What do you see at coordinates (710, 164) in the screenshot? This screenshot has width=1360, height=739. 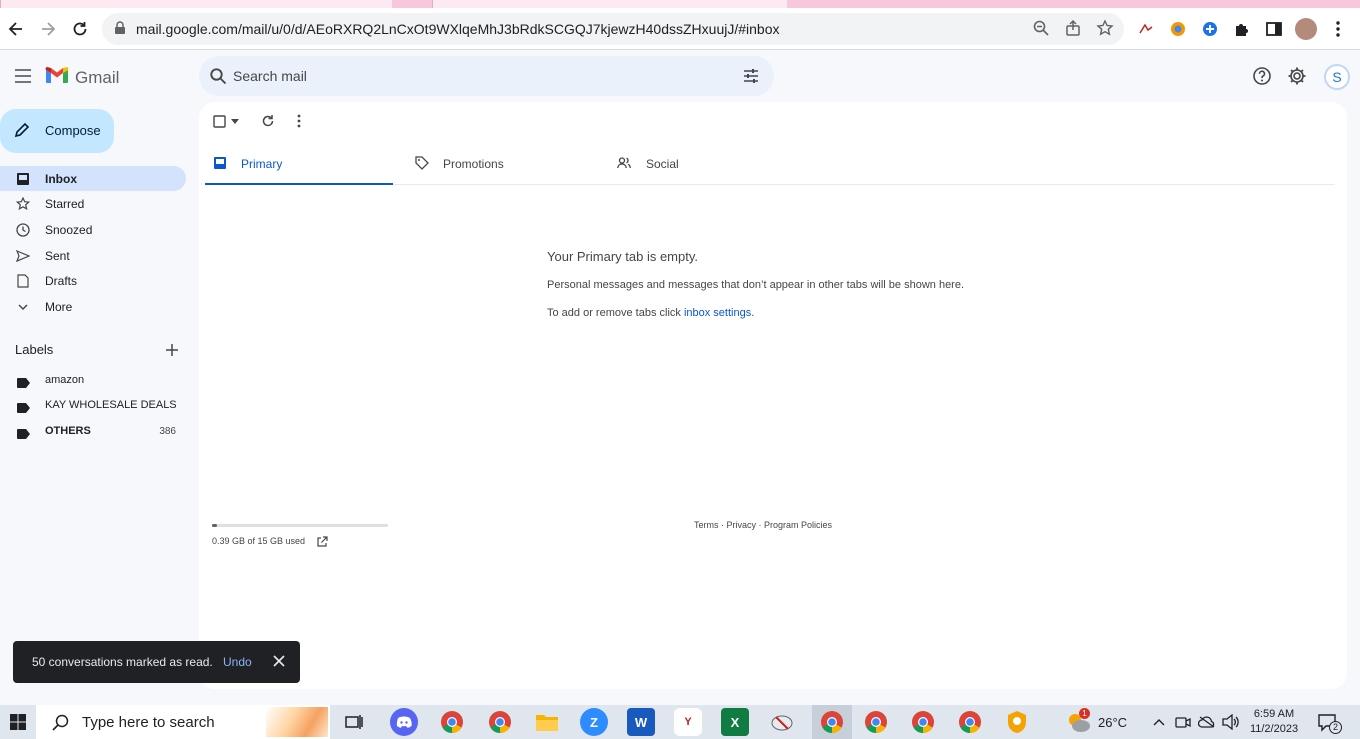 I see `tab-social: Social` at bounding box center [710, 164].